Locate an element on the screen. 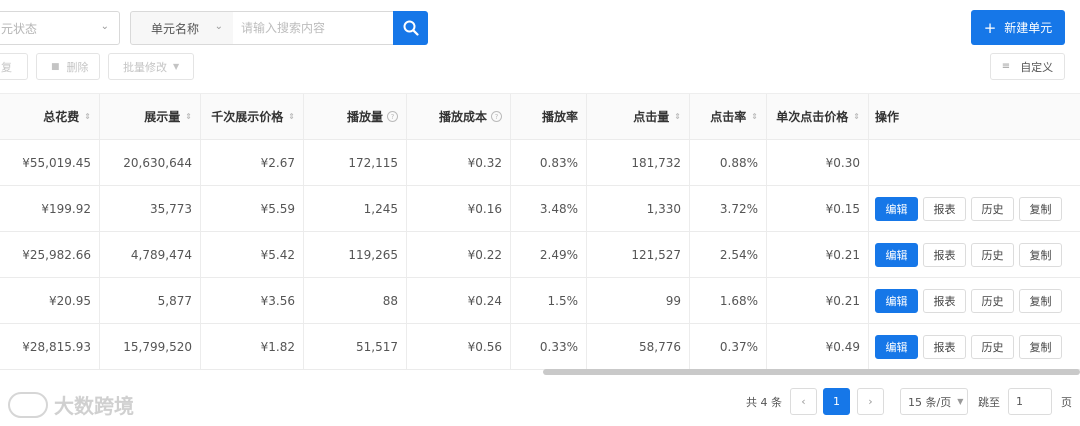  jump-page-input is located at coordinates (1030, 401).